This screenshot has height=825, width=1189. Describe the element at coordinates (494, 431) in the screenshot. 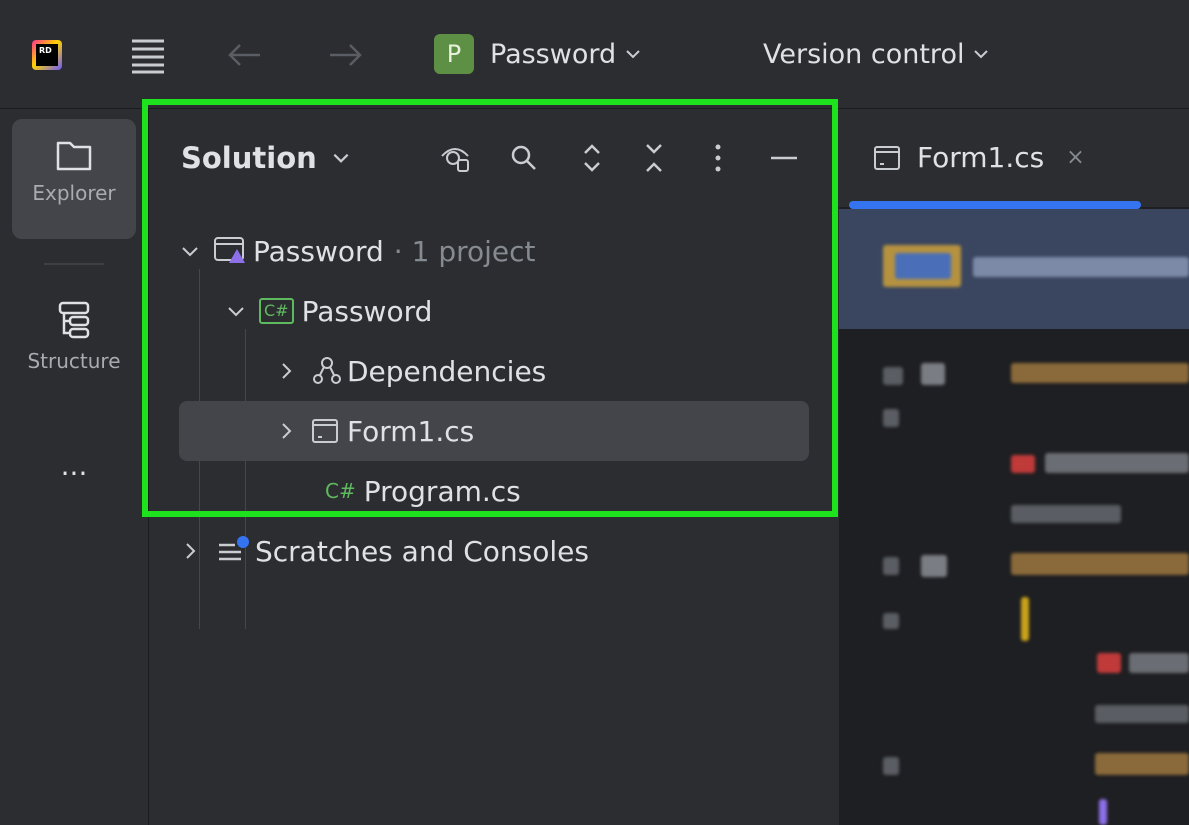

I see `tree-row-form1: Form1.cs` at that location.